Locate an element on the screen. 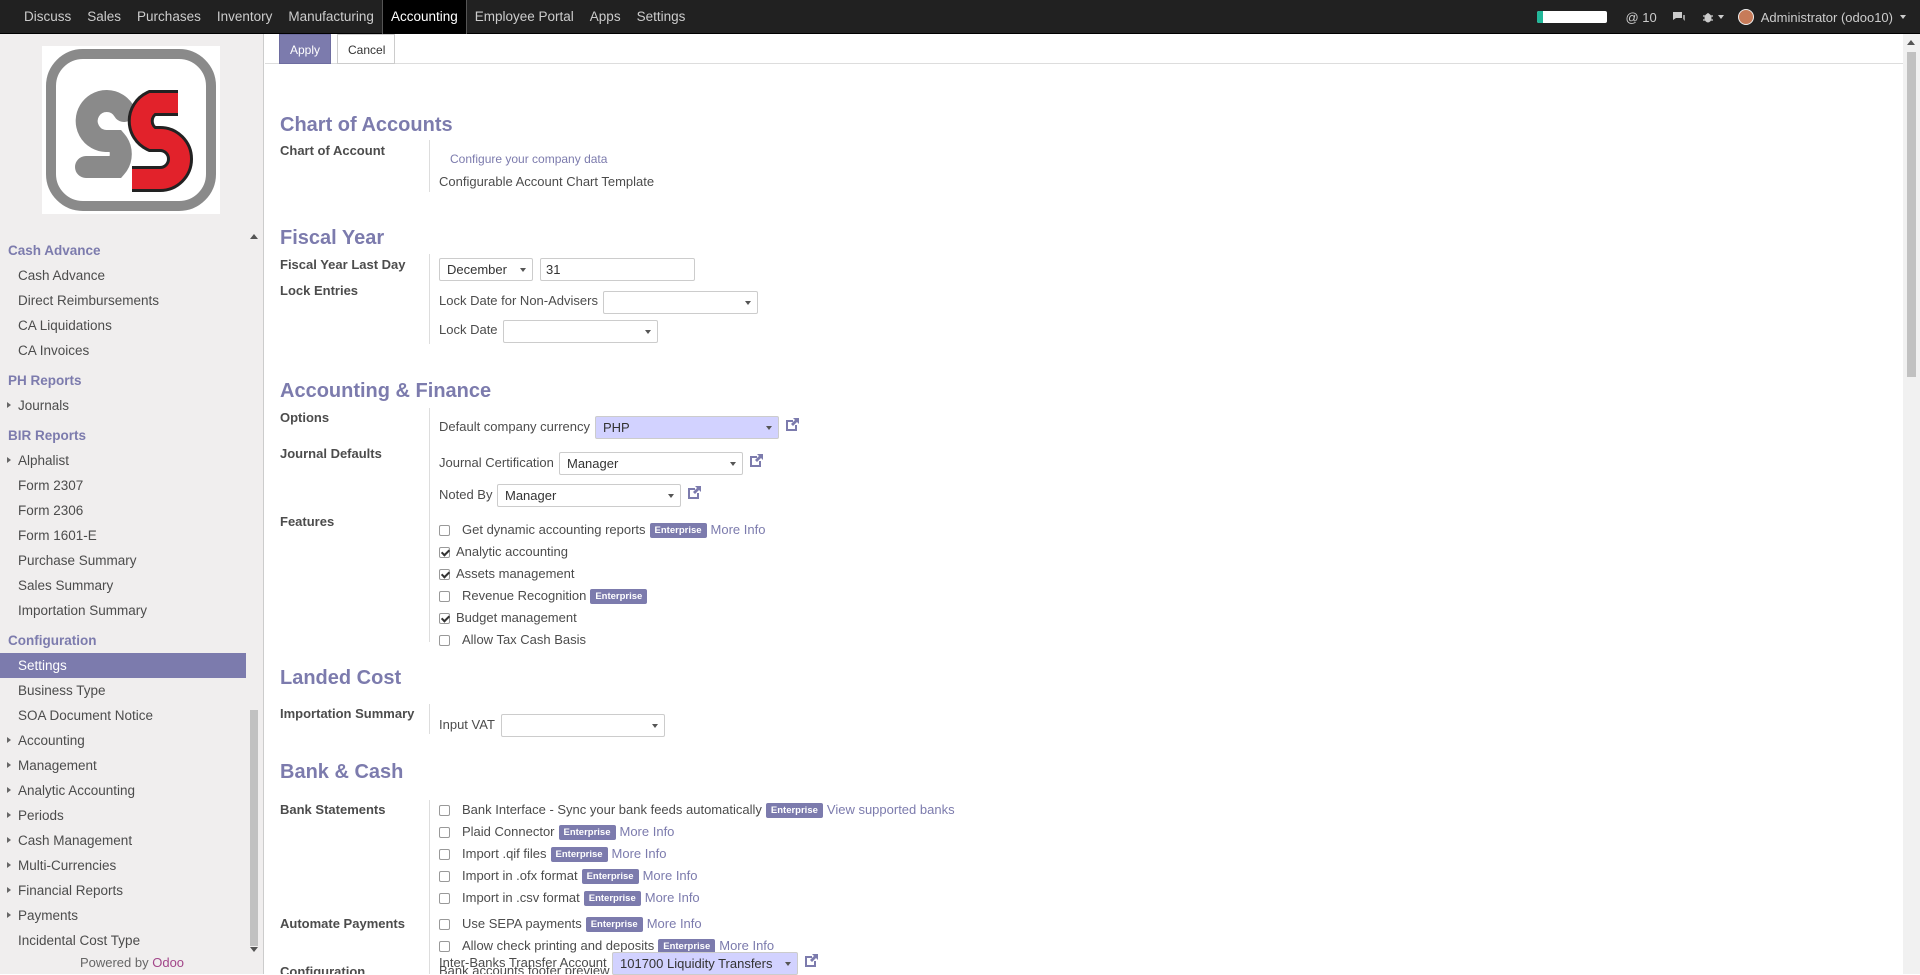 The width and height of the screenshot is (1920, 975). app-menu-item: Discuss is located at coordinates (47, 17).